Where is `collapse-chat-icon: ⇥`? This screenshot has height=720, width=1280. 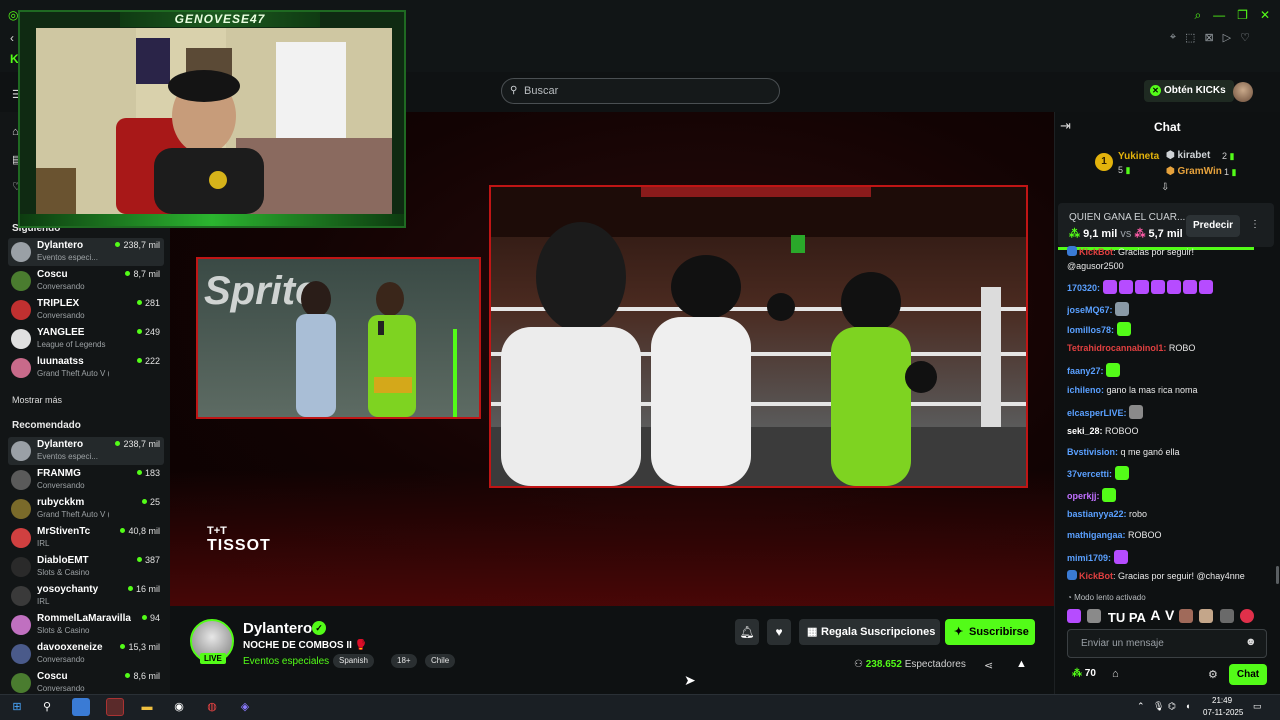
collapse-chat-icon: ⇥ is located at coordinates (1065, 126).